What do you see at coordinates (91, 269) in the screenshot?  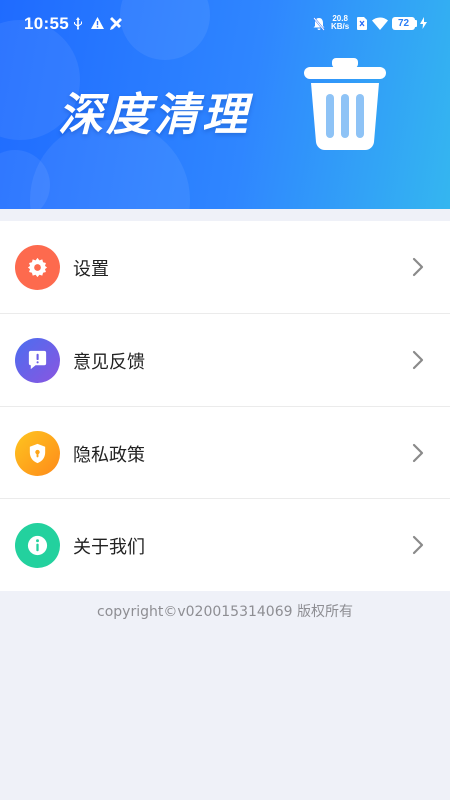 I see `menu-label-settings: 设置` at bounding box center [91, 269].